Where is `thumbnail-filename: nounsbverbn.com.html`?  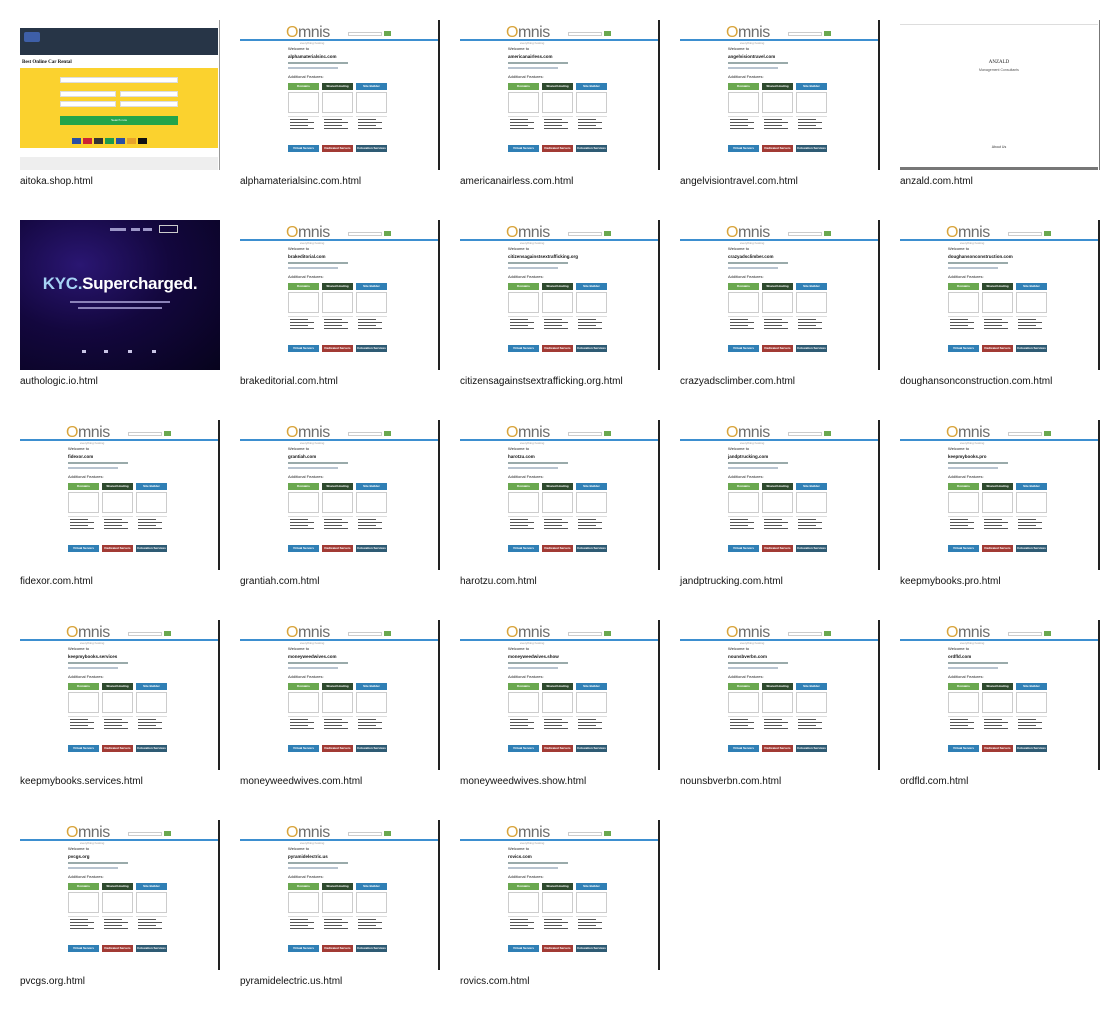
thumbnail-filename: nounsbverbn.com.html is located at coordinates (730, 781).